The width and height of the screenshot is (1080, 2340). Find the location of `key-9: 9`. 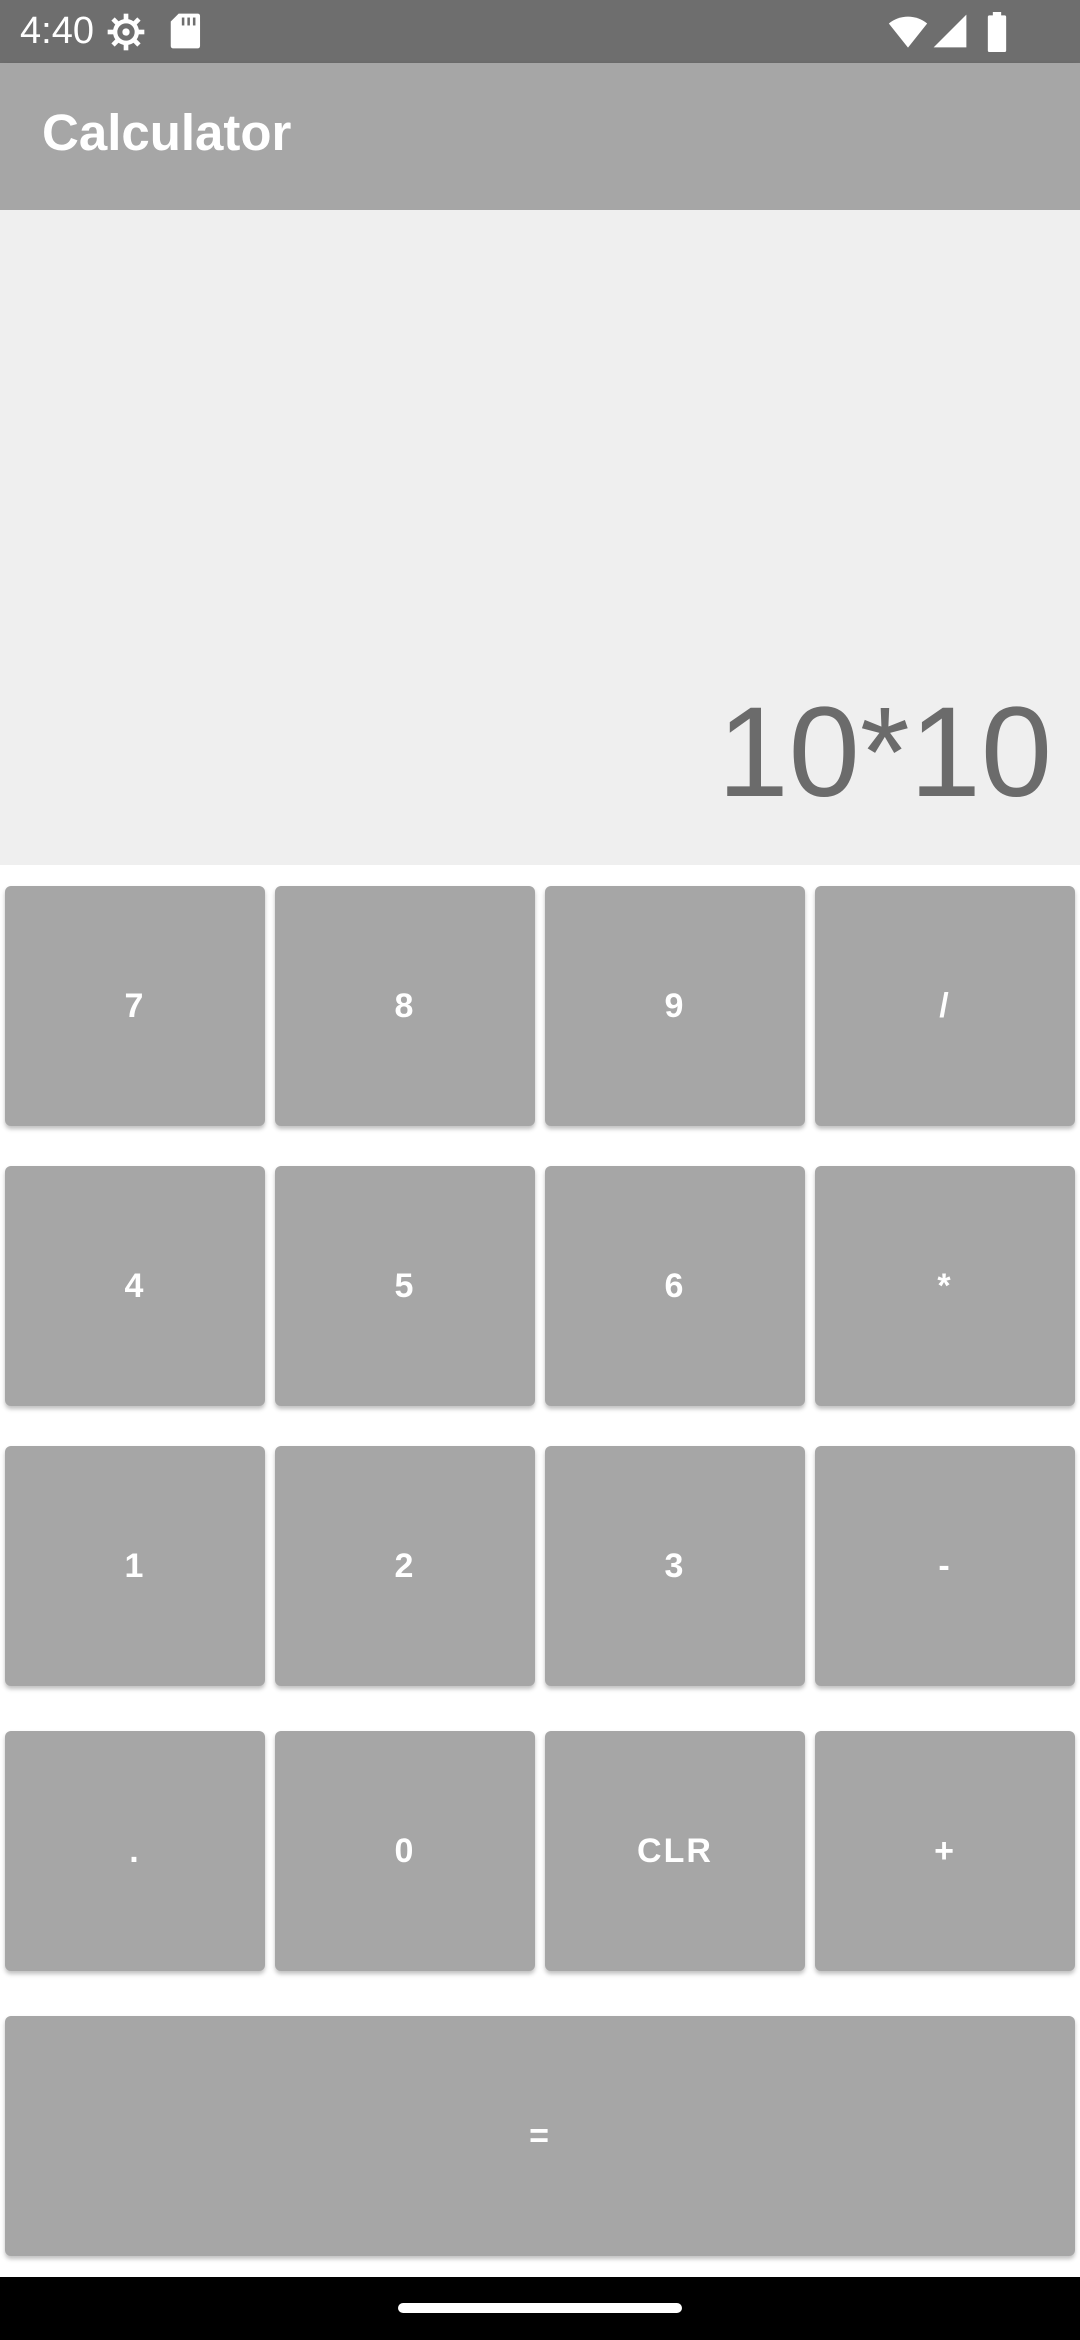

key-9: 9 is located at coordinates (675, 1006).